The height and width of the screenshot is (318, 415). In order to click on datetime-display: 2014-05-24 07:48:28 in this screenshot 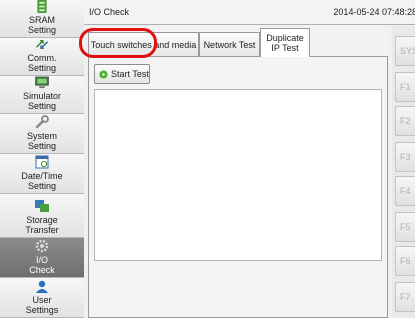, I will do `click(374, 12)`.